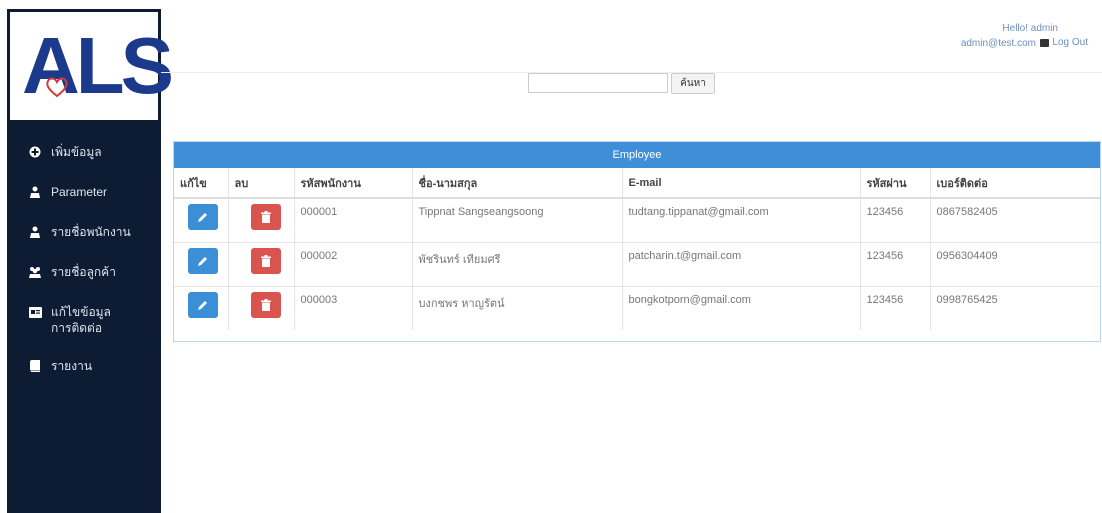 The image size is (1102, 513). I want to click on search-button: ค้นหา, so click(693, 83).